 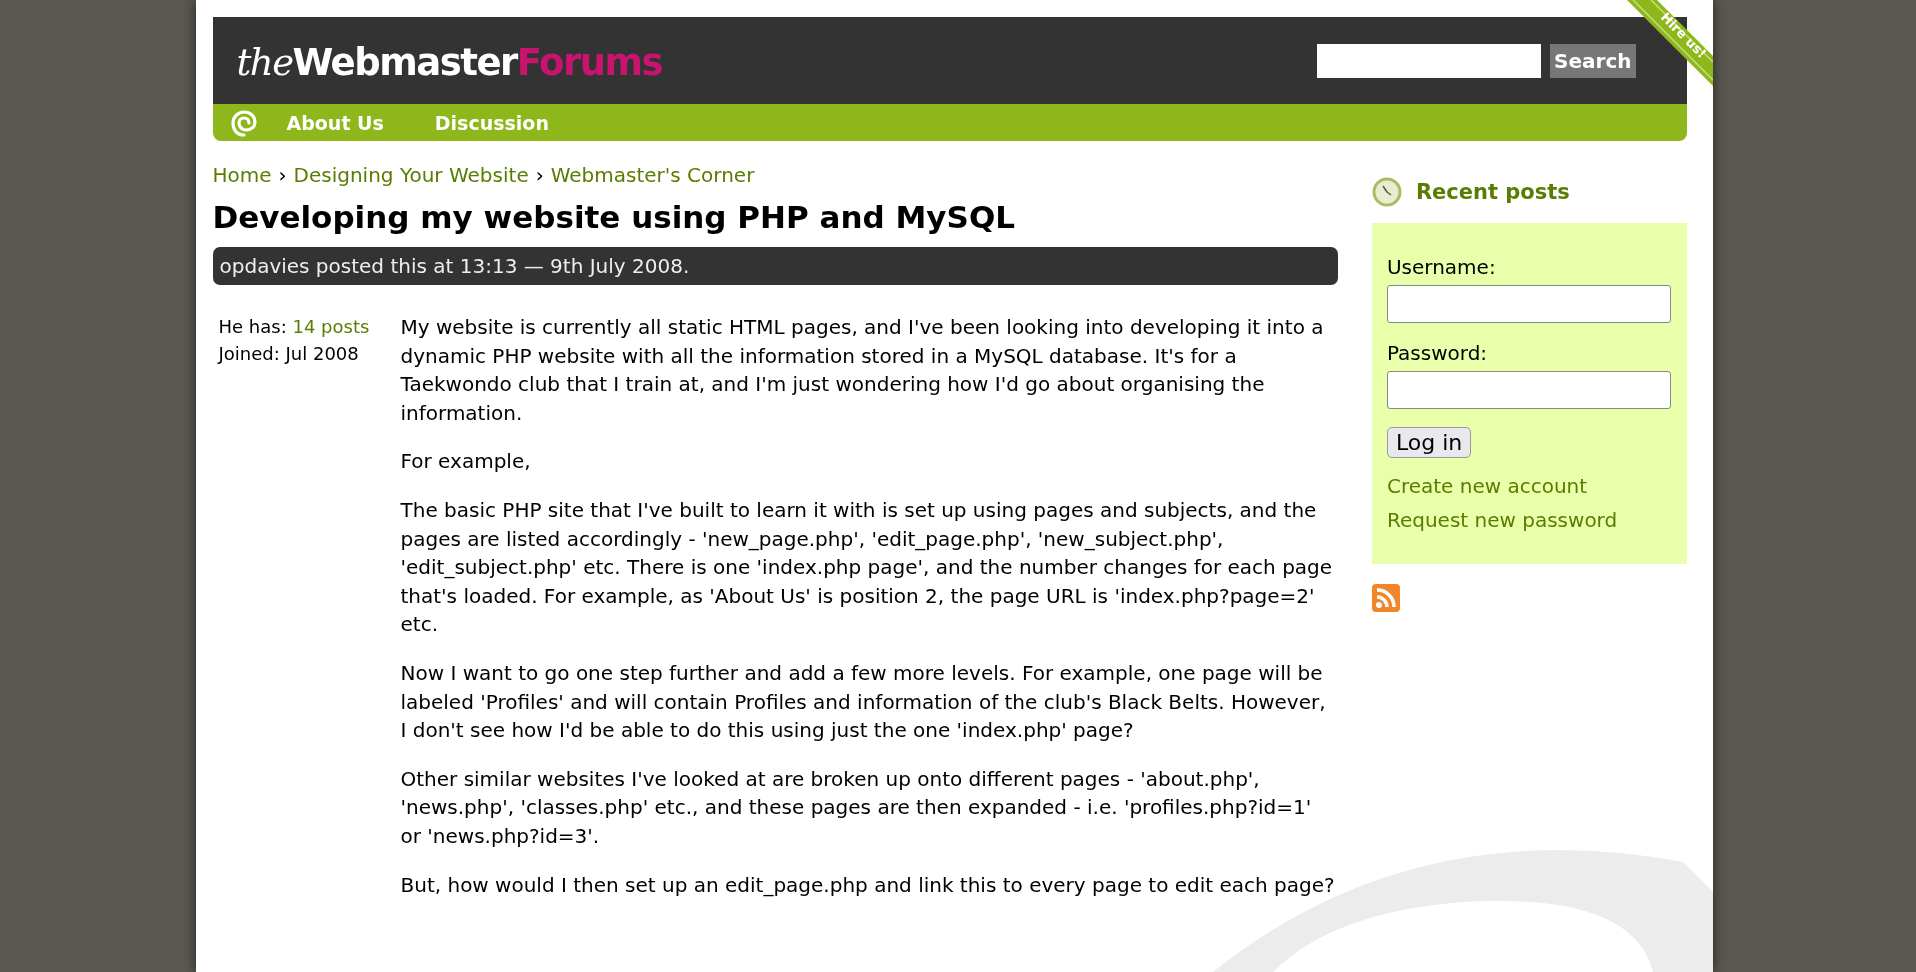 What do you see at coordinates (862, 370) in the screenshot?
I see `post-paragraph: My website is currently all static HTML pages, and I've been looking into developing it into a dynamic PHP website with all the information stored in a MySQL database. It's for a Taekwondo club that I train at, and I'm just wondering how I'd go about organising the information.` at bounding box center [862, 370].